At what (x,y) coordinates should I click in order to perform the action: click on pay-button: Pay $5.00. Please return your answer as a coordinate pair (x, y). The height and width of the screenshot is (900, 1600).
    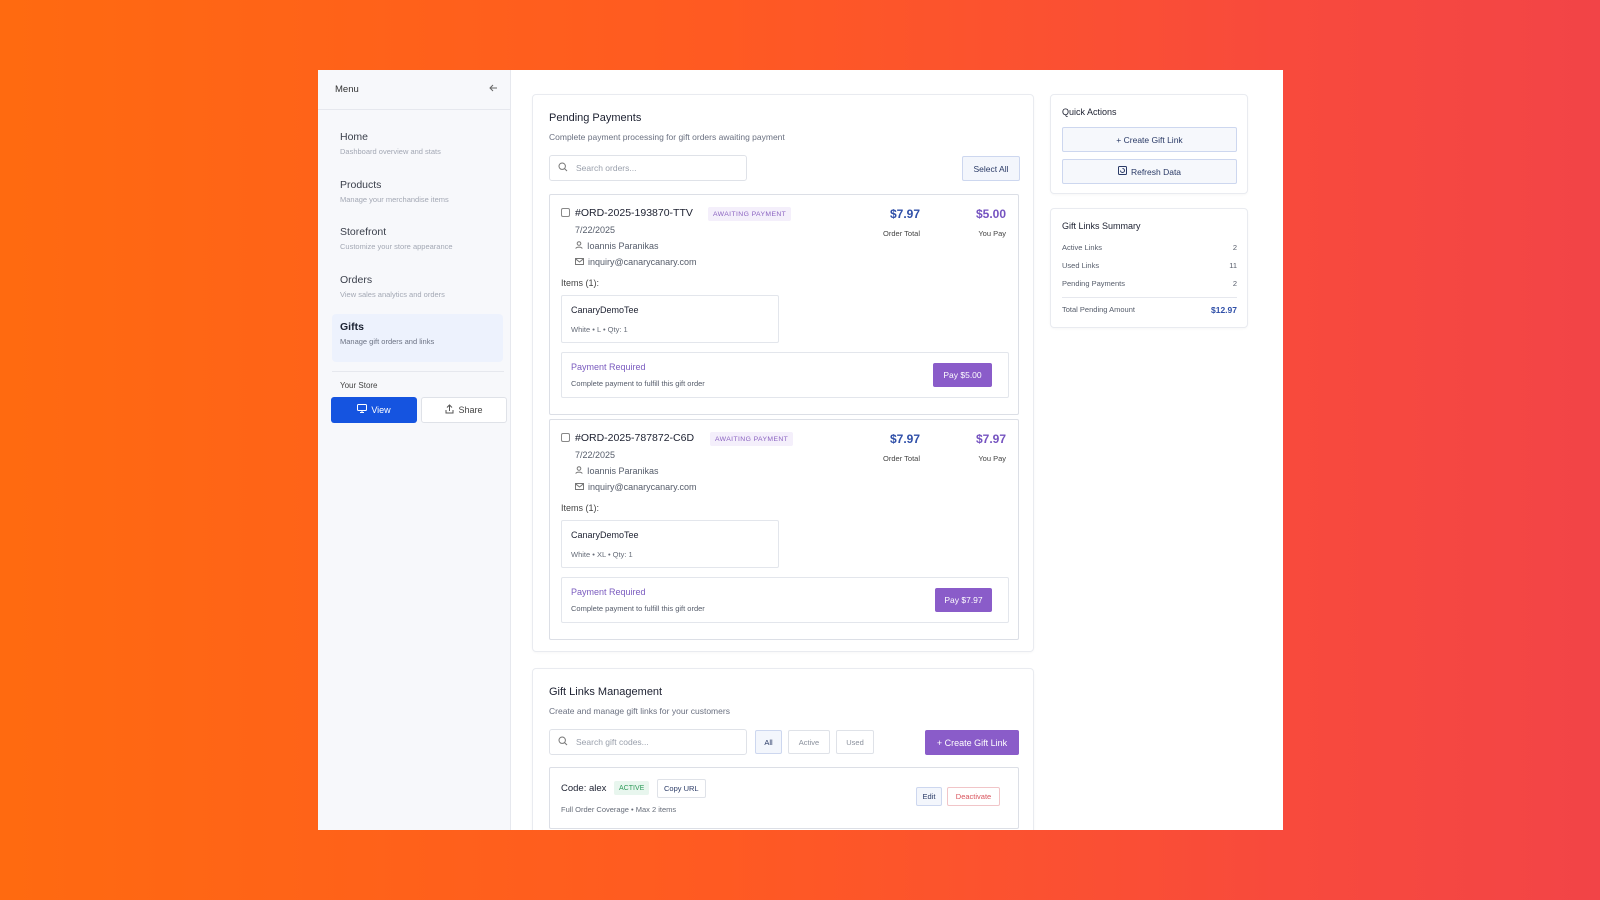
    Looking at the image, I should click on (962, 375).